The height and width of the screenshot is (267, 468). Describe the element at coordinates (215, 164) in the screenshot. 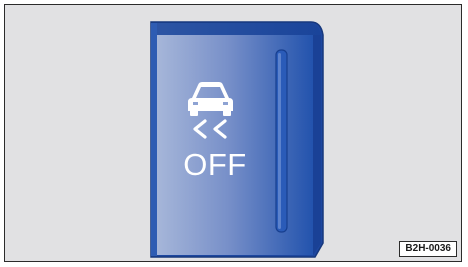

I see `button-off-label: OFF` at that location.